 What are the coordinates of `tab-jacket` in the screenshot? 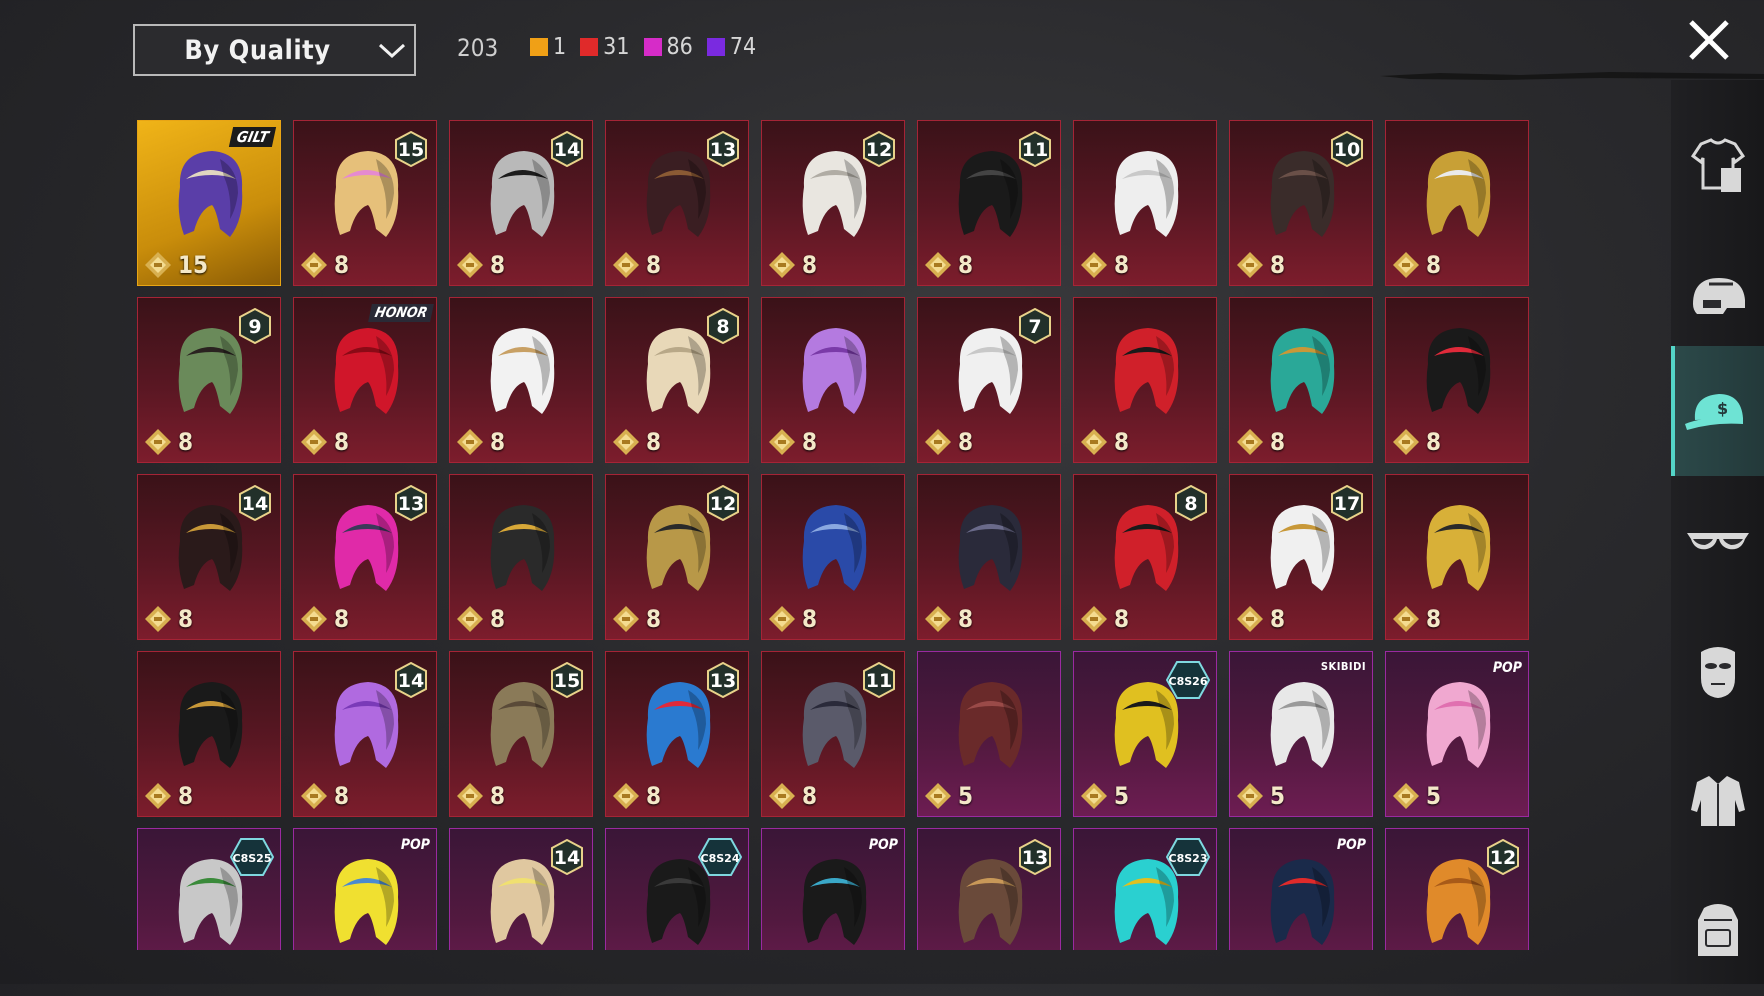 It's located at (1717, 801).